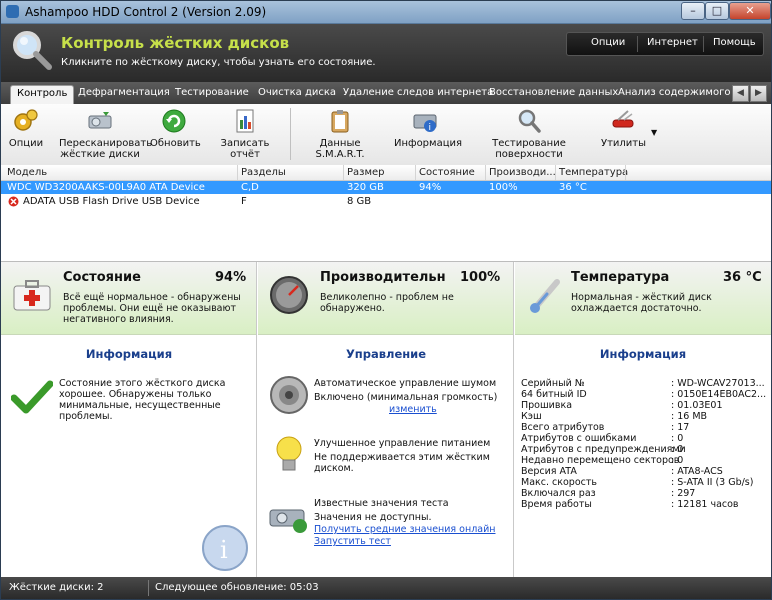 The height and width of the screenshot is (600, 772). Describe the element at coordinates (480, 277) in the screenshot. I see `performance-value: 100%` at that location.